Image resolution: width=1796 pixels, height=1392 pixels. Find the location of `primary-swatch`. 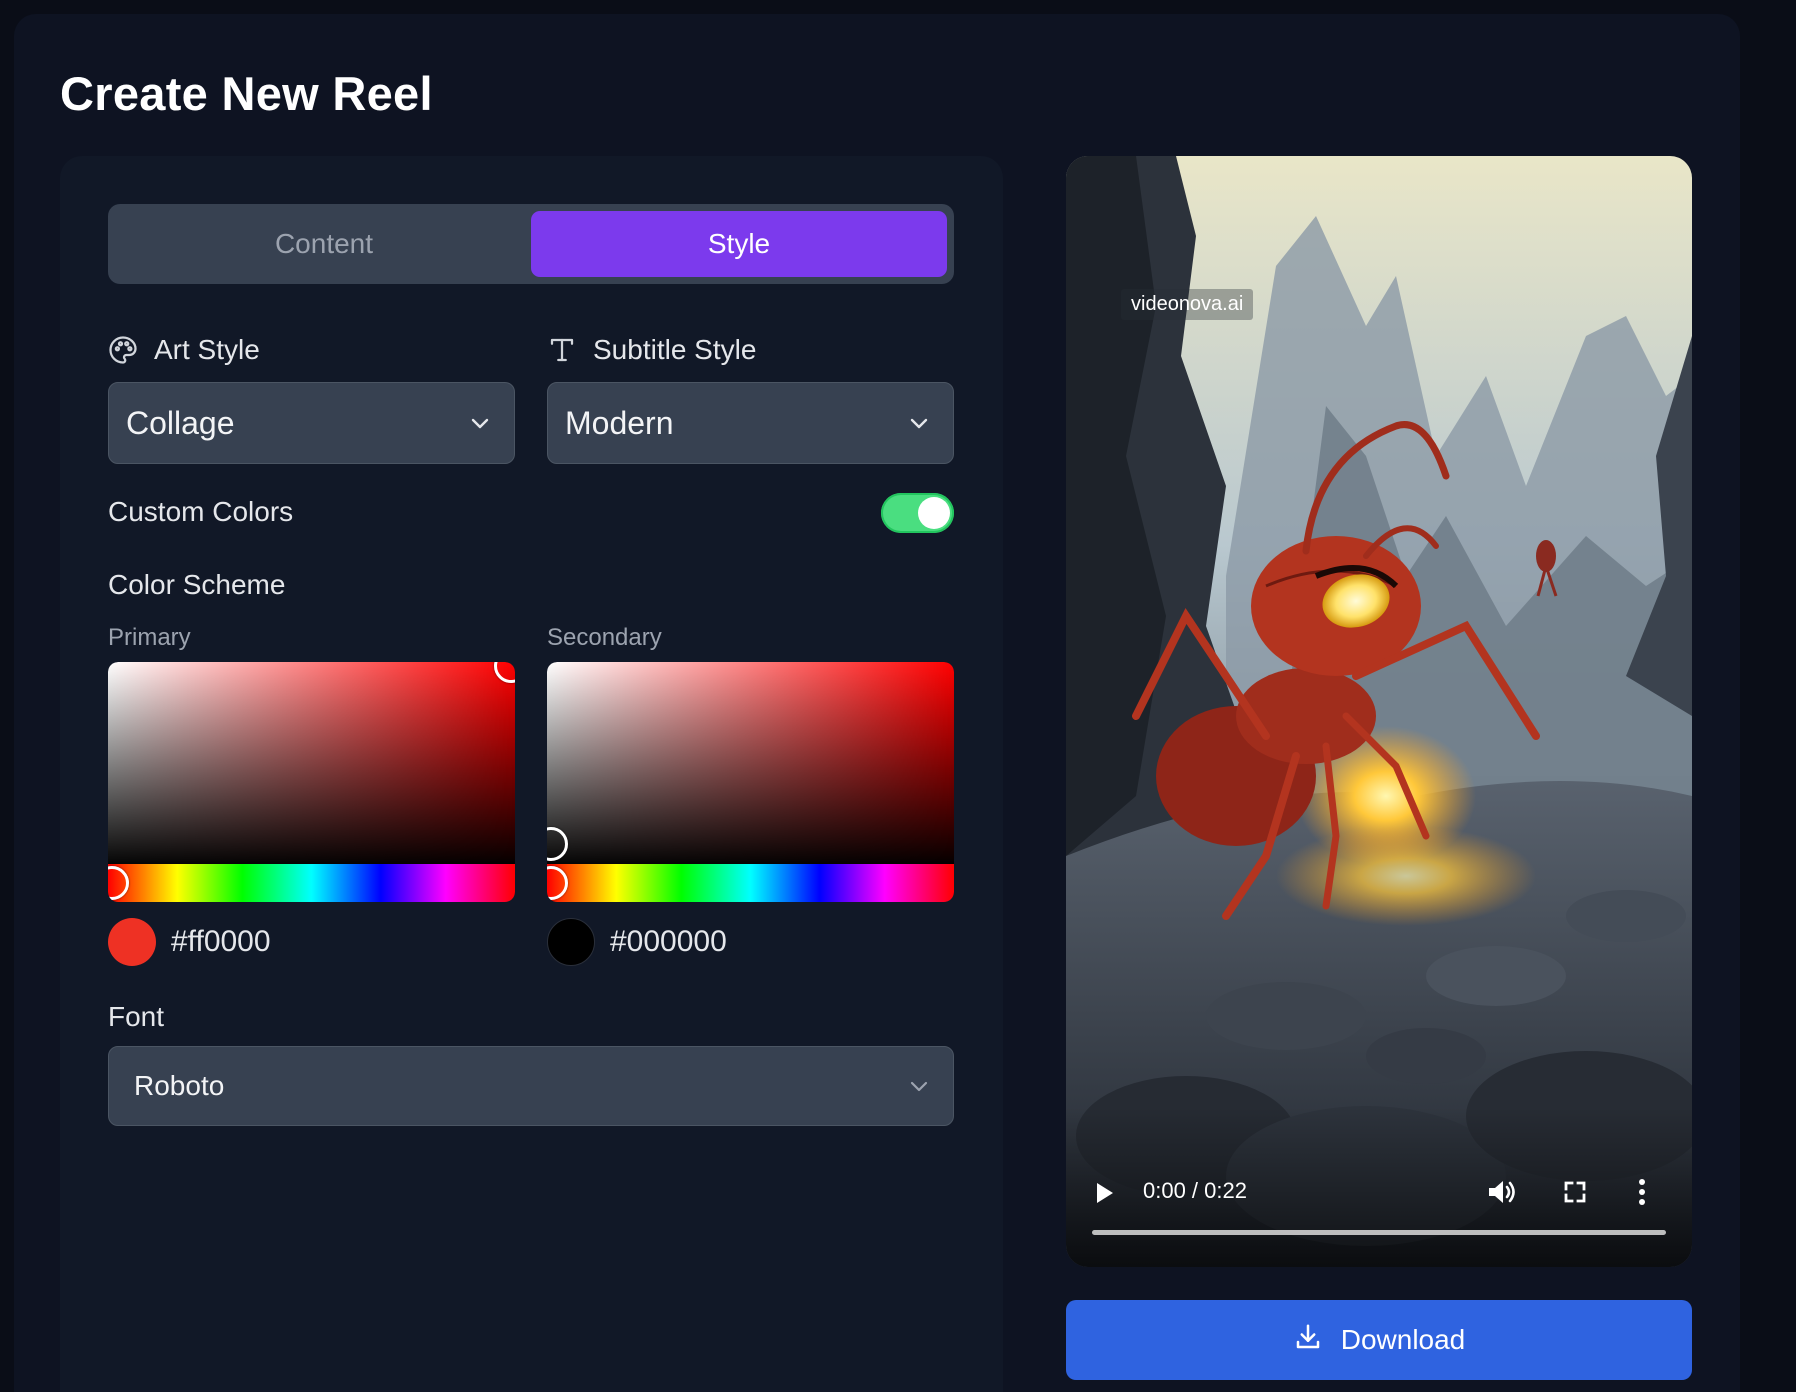

primary-swatch is located at coordinates (132, 942).